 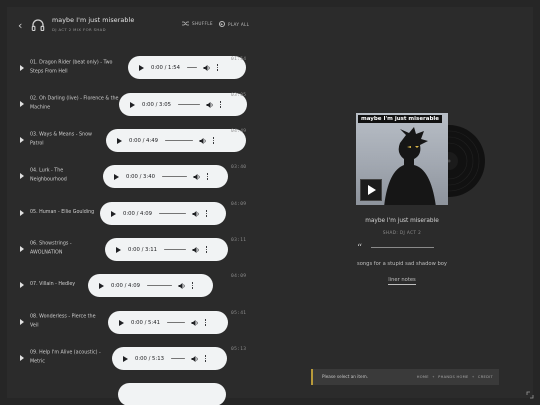 What do you see at coordinates (93, 20) in the screenshot?
I see `page-title: maybe I'm just miserable` at bounding box center [93, 20].